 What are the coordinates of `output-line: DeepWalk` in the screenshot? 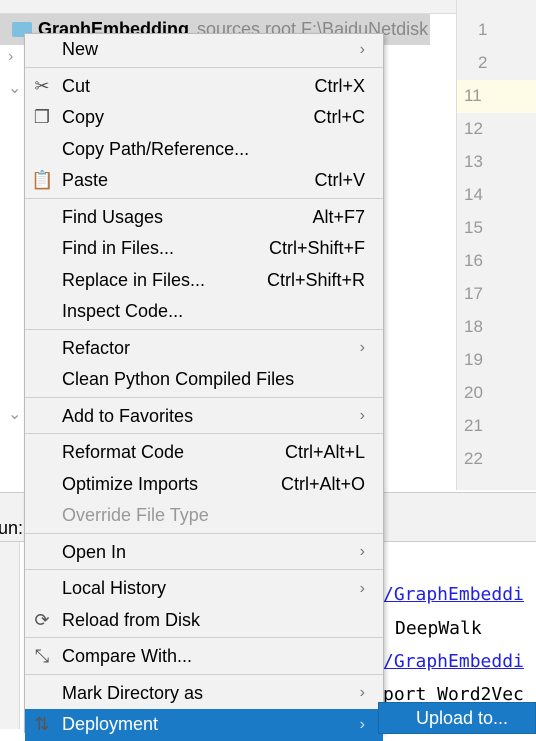 It's located at (438, 628).